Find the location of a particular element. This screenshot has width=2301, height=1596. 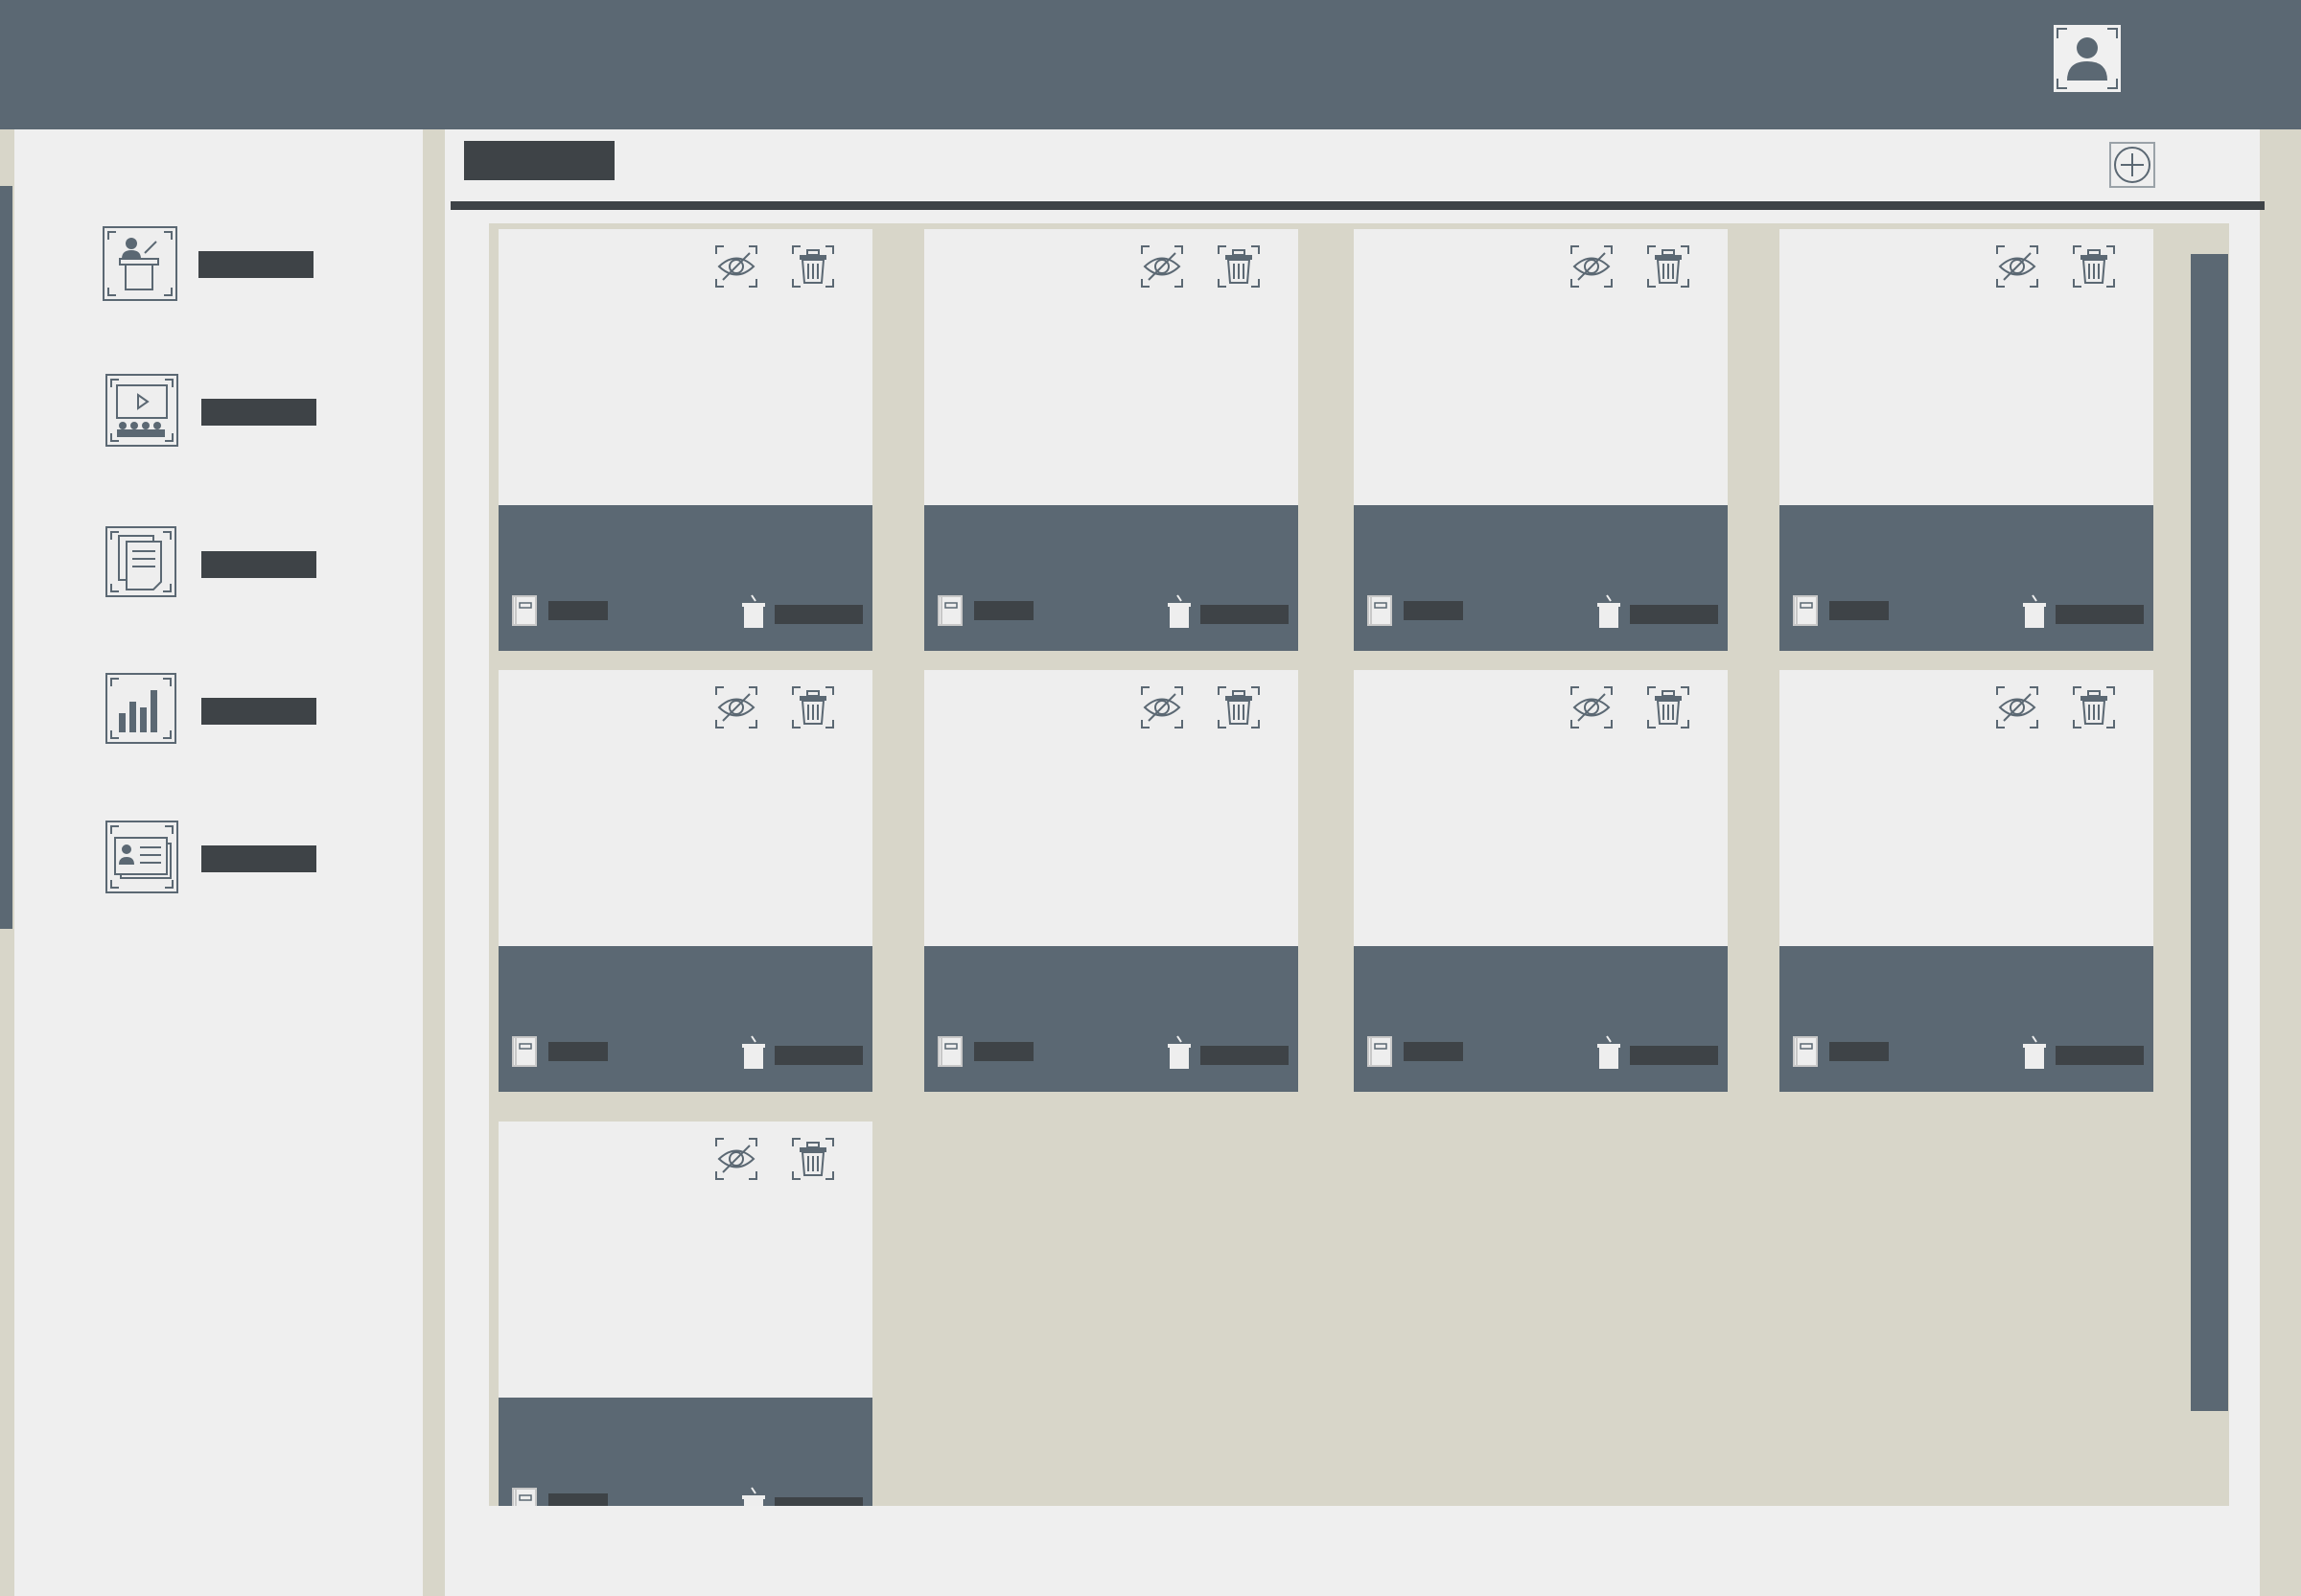

sidebar-item-presentations is located at coordinates (213, 264).